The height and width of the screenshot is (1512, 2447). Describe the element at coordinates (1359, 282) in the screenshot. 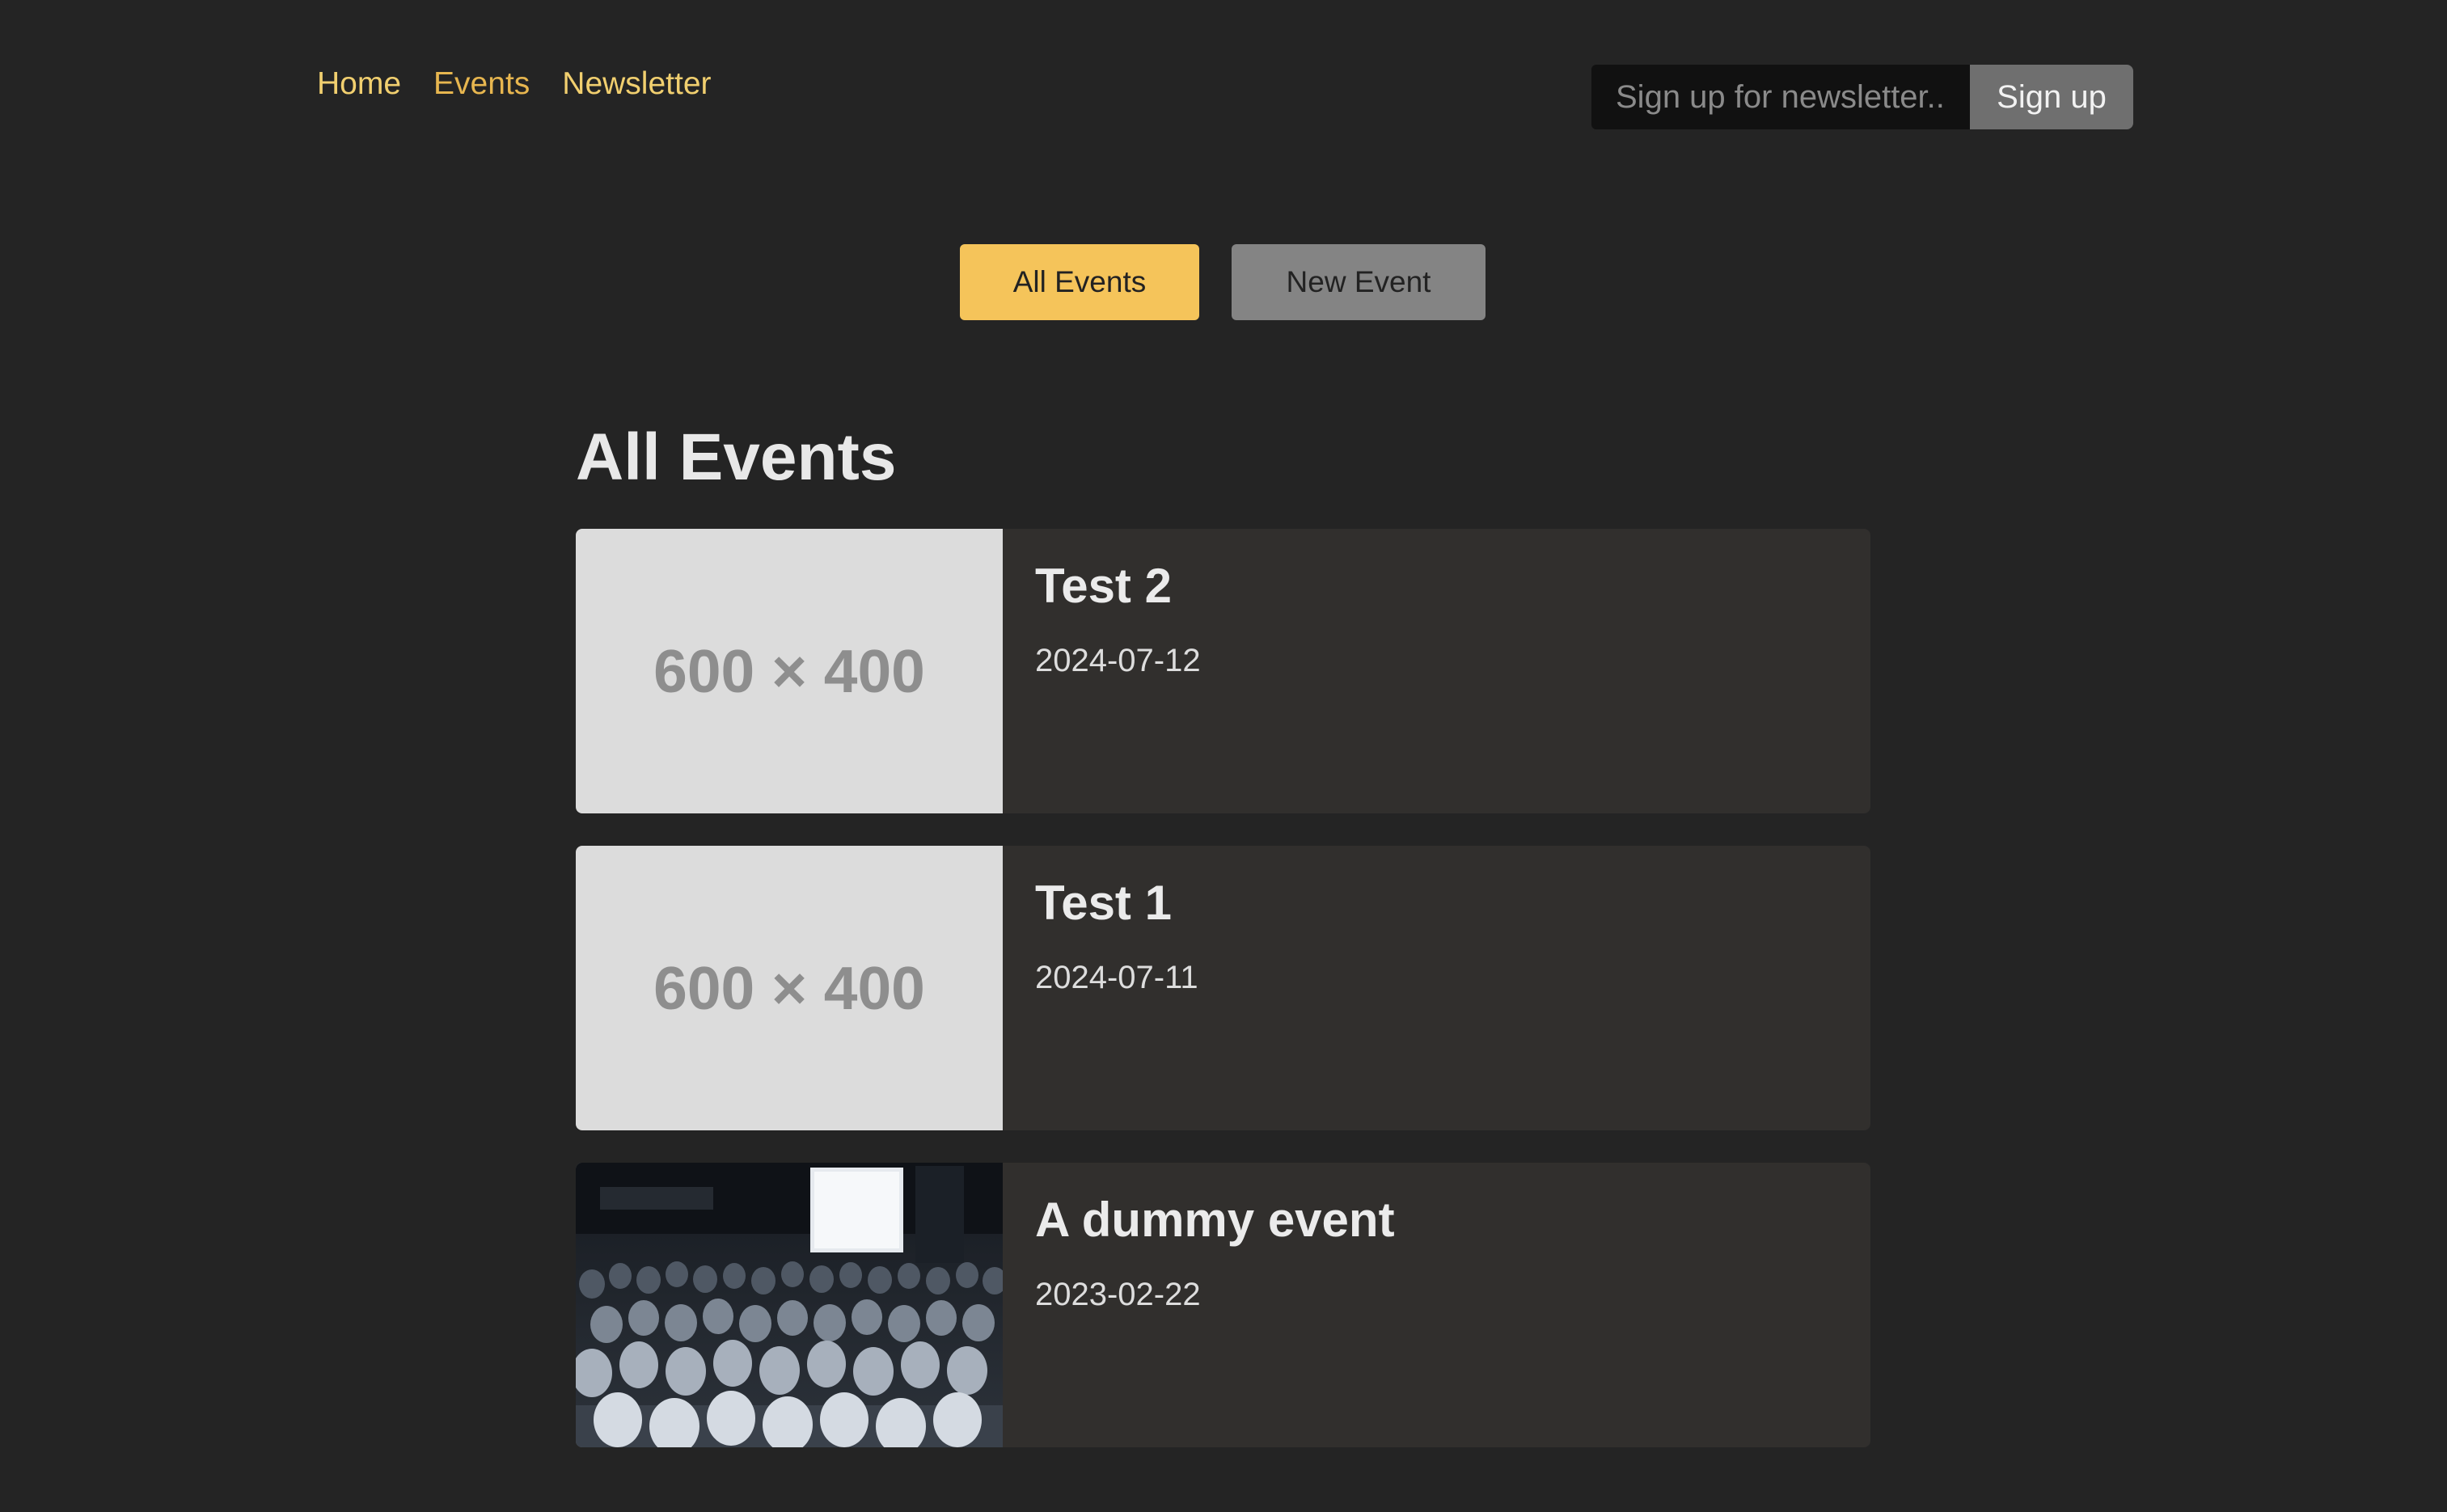

I see `new-event-button: New Event` at that location.